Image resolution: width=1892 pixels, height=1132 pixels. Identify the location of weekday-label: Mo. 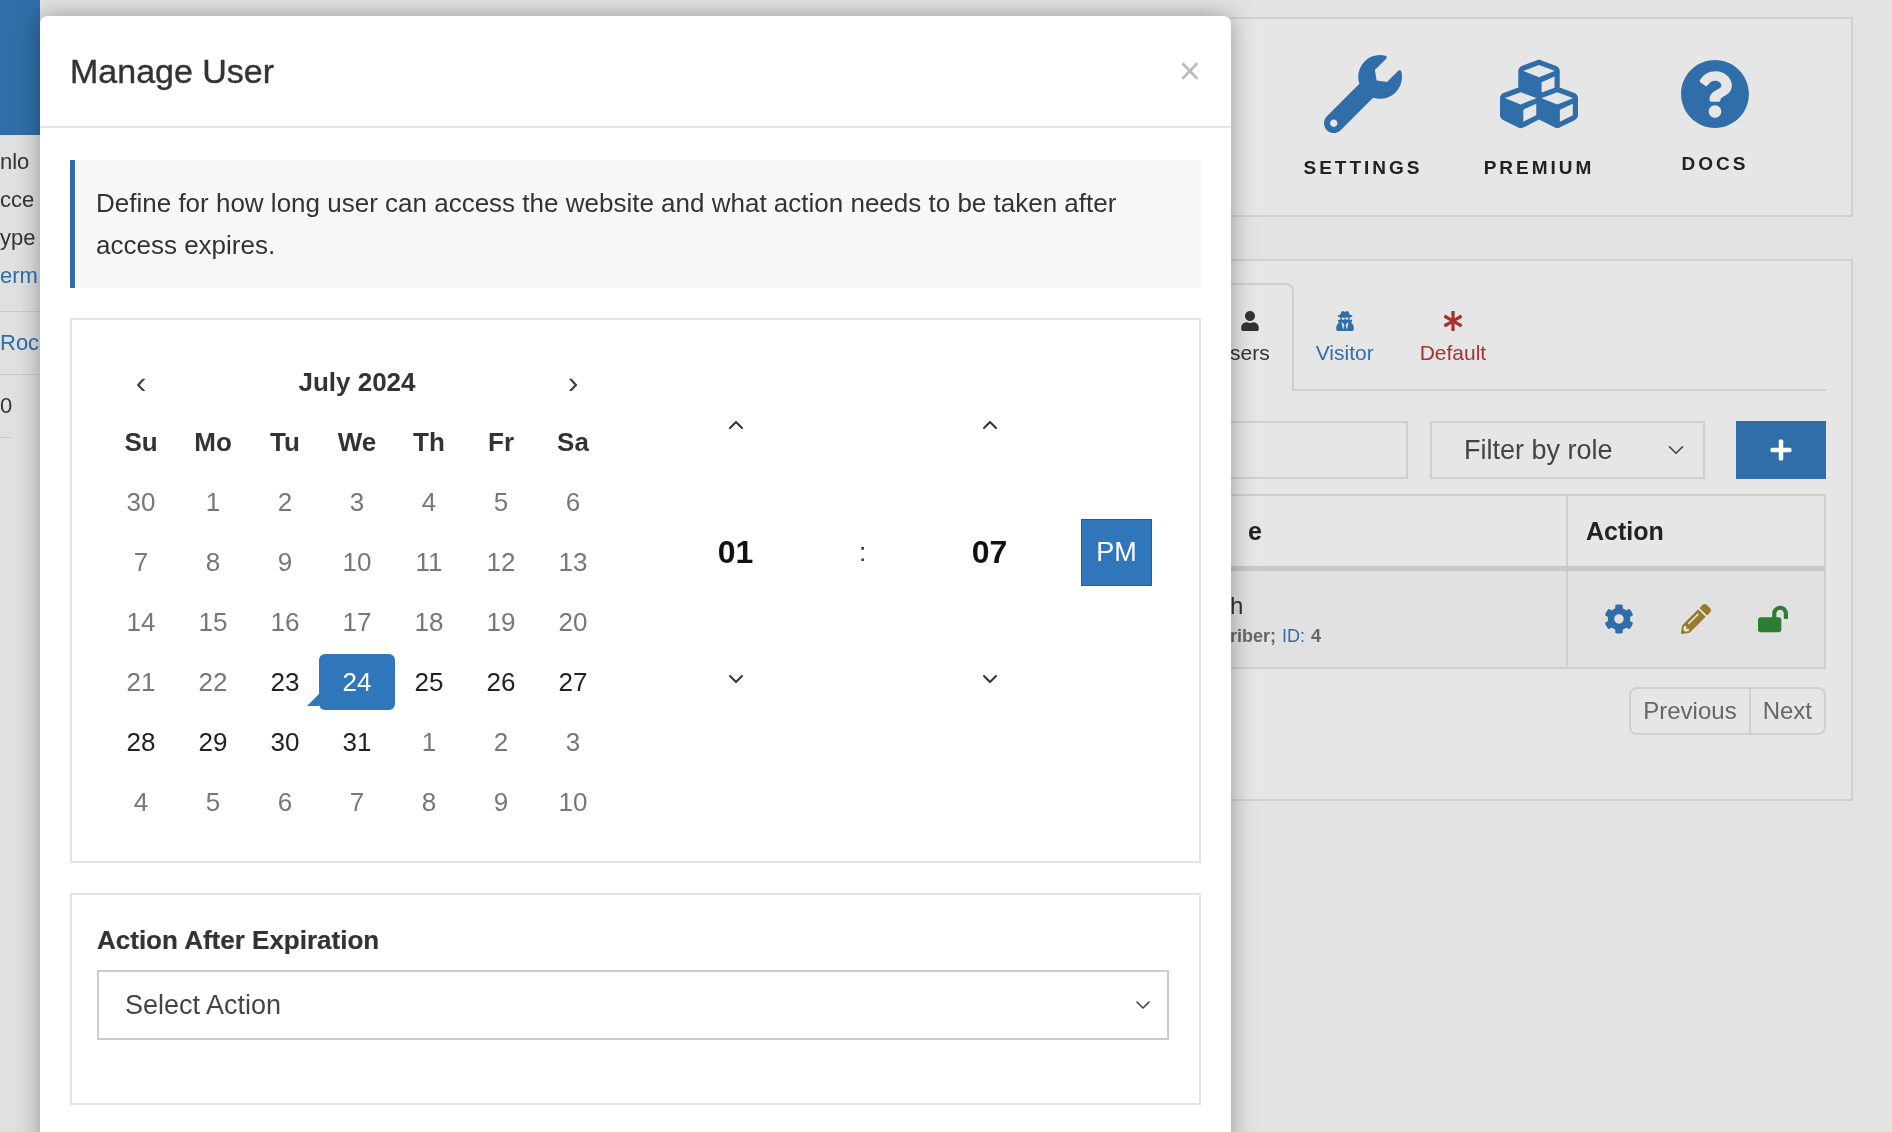
(213, 442).